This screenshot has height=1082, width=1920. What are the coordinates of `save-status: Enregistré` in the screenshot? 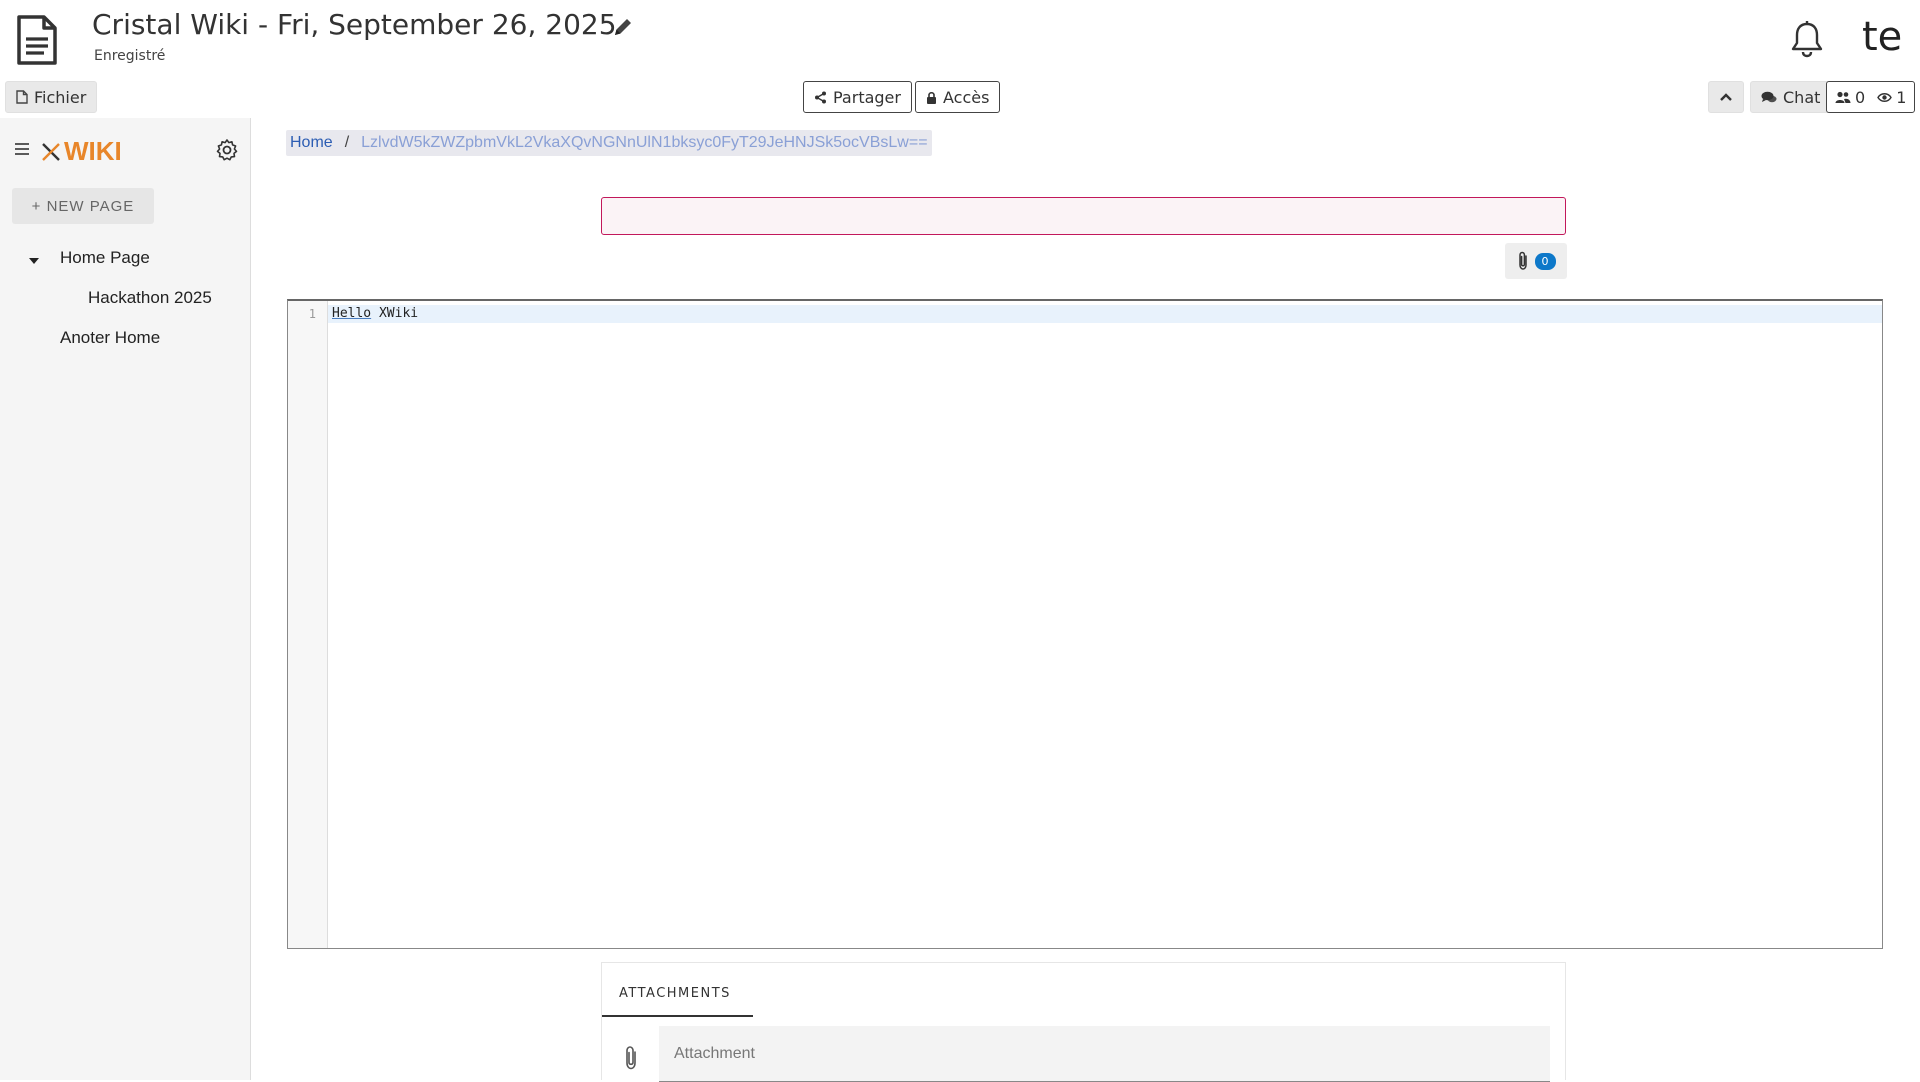 It's located at (130, 56).